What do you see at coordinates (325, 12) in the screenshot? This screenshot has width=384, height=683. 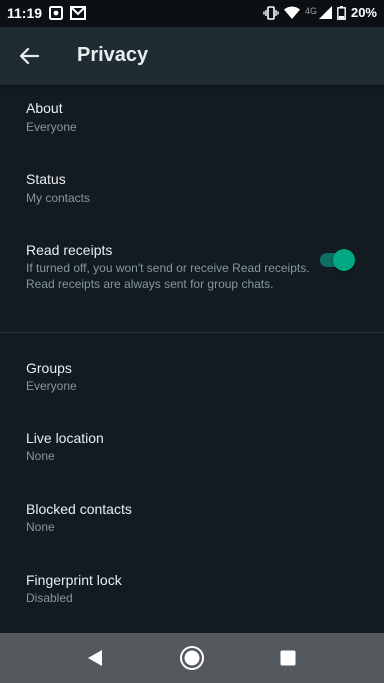 I see `signal-icon` at bounding box center [325, 12].